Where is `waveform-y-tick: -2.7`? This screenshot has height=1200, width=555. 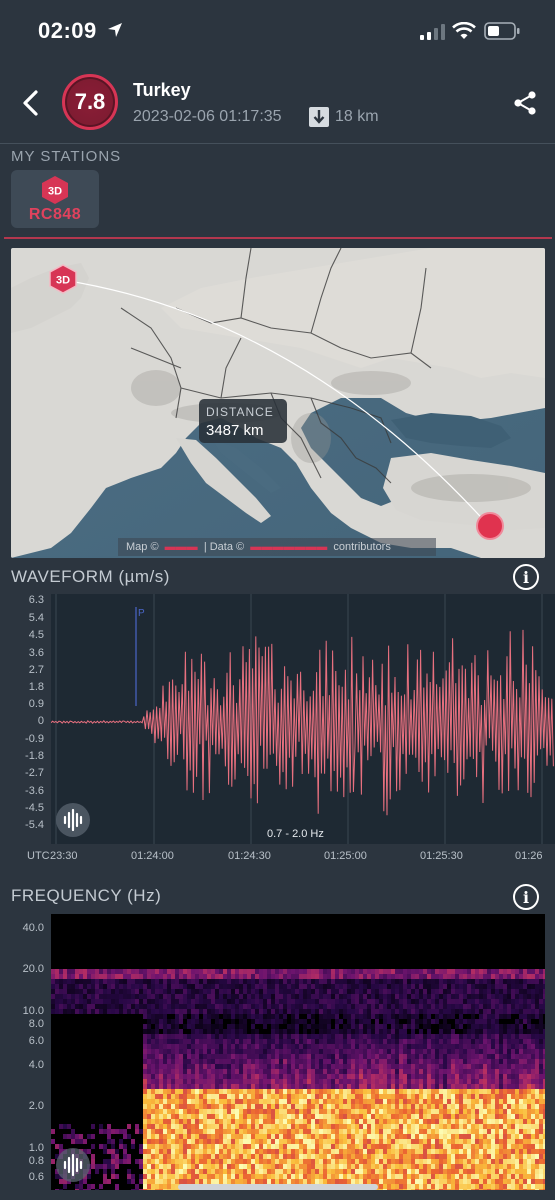 waveform-y-tick: -2.7 is located at coordinates (34, 773).